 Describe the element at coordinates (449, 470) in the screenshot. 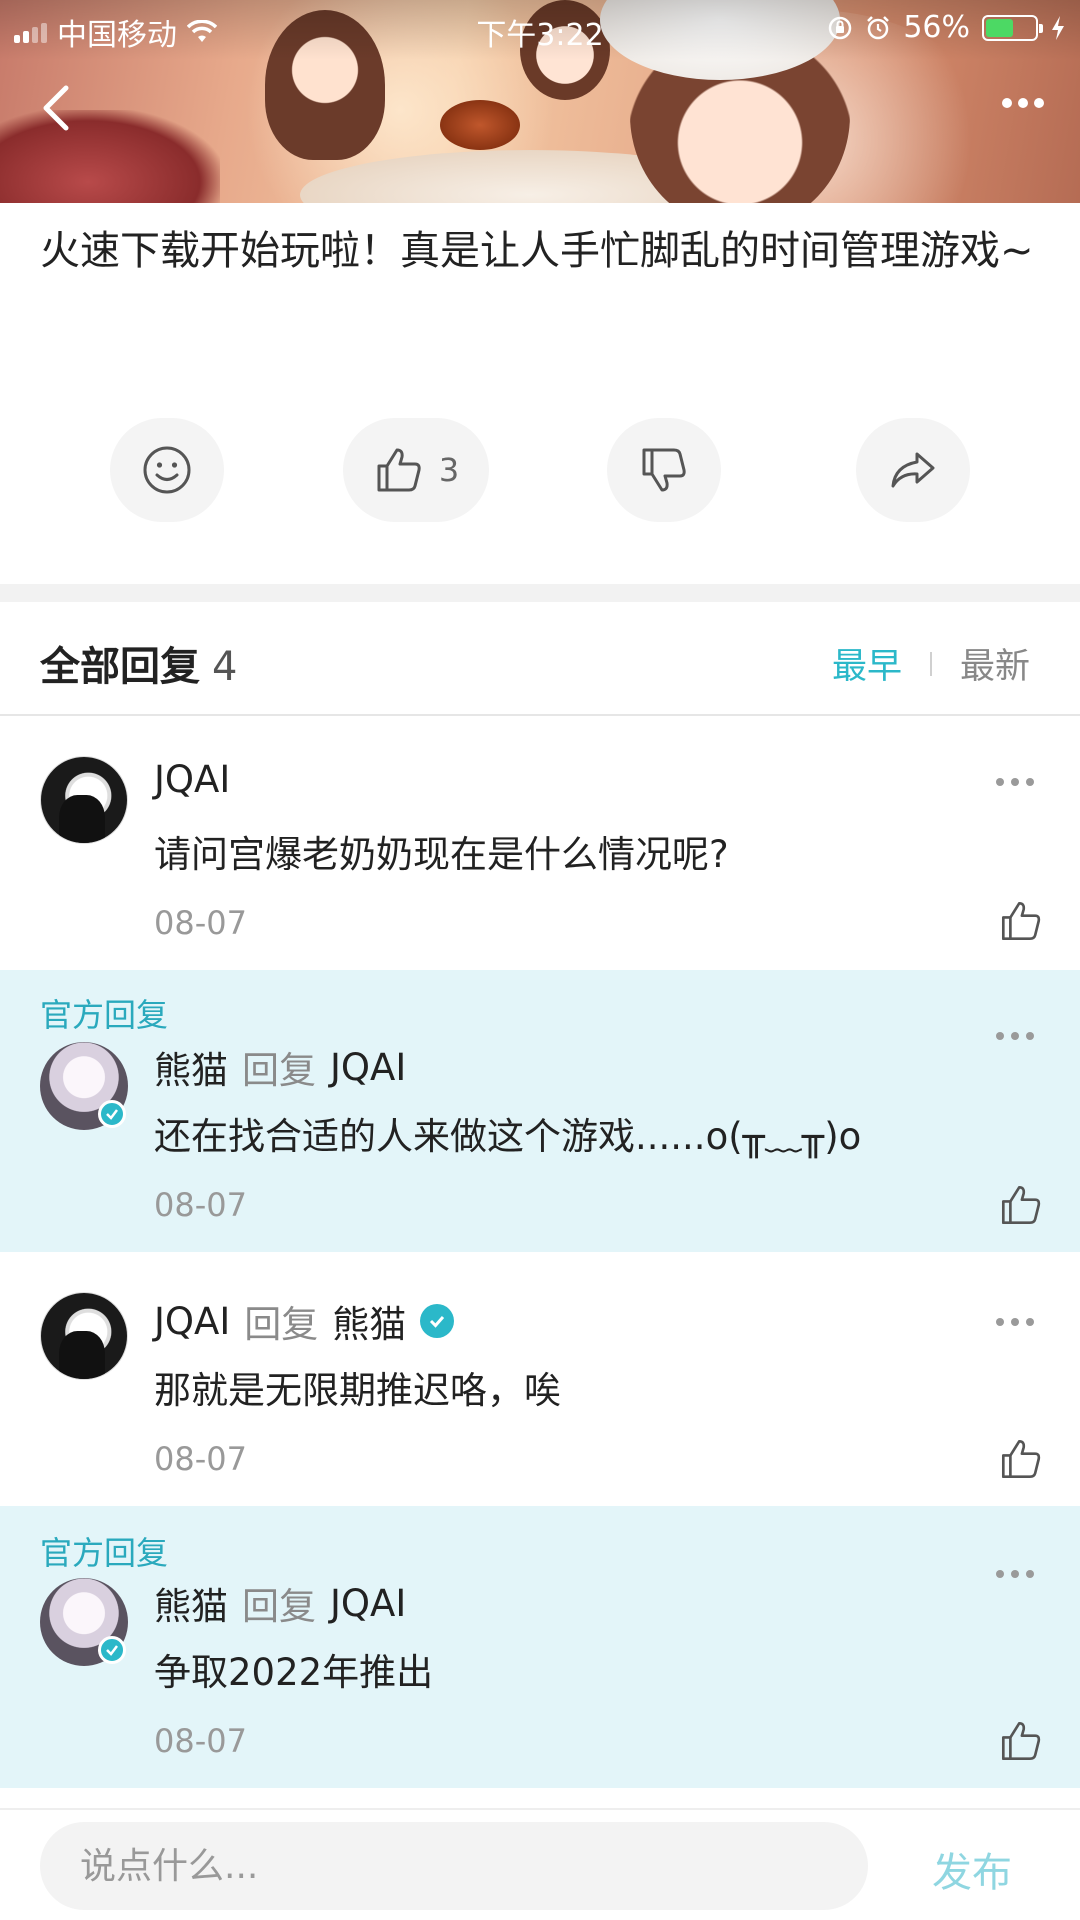

I see `like-count: 3` at that location.